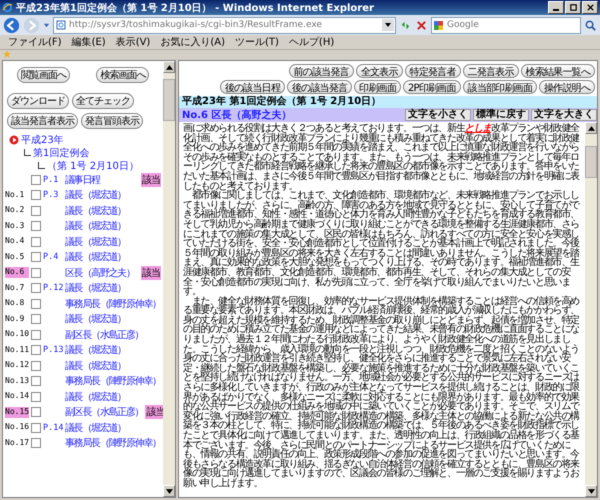 This screenshot has width=600, height=500. What do you see at coordinates (15, 195) in the screenshot?
I see `speech-number: No.1` at bounding box center [15, 195].